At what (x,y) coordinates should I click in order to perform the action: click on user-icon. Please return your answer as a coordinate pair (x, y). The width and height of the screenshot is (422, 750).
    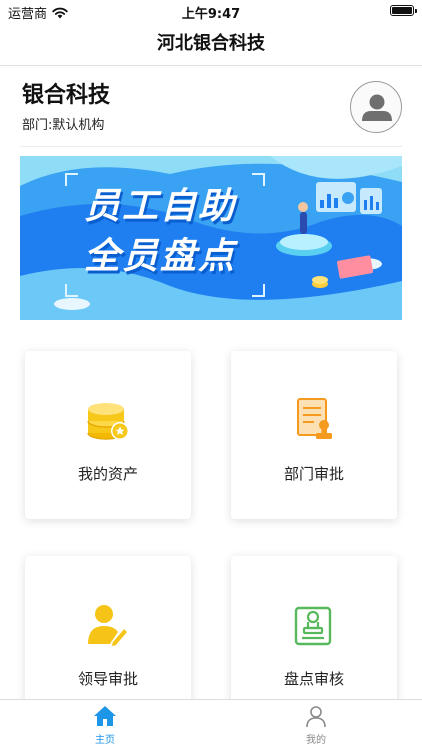
    Looking at the image, I should click on (316, 717).